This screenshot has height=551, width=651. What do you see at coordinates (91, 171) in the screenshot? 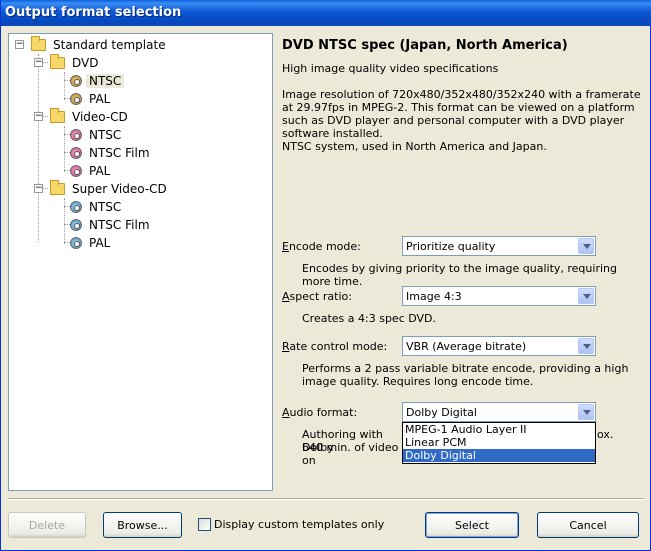
I see `tree-item-vcd-pal: PAL` at bounding box center [91, 171].